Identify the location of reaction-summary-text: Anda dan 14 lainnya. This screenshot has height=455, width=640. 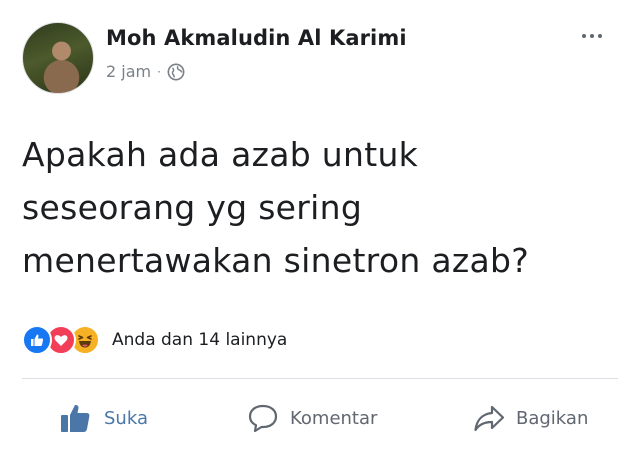
(199, 340).